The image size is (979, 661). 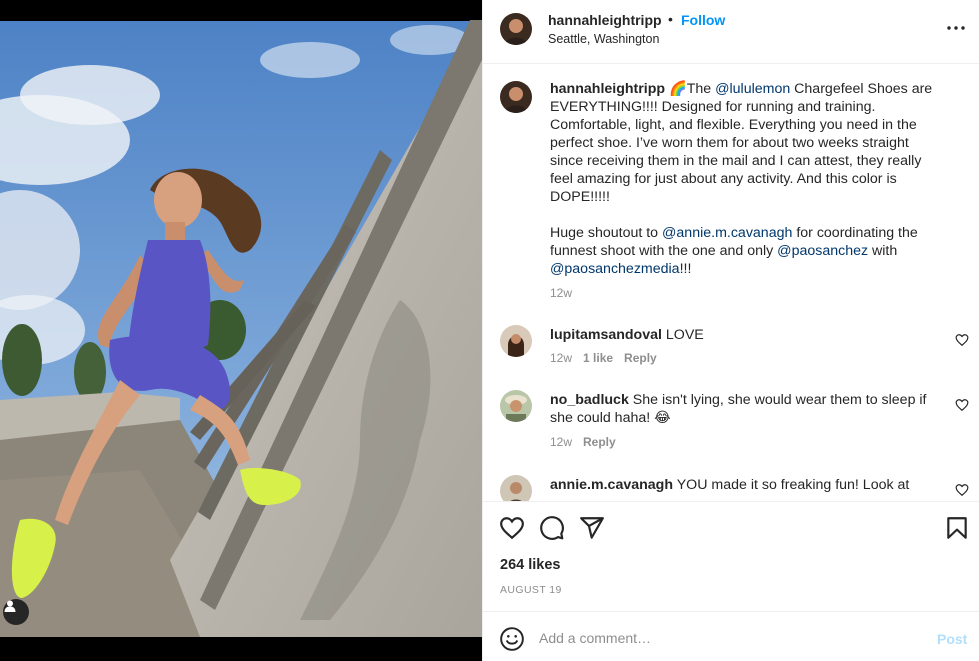 I want to click on post-actions: 264 likes AUGUST 19, so click(x=731, y=556).